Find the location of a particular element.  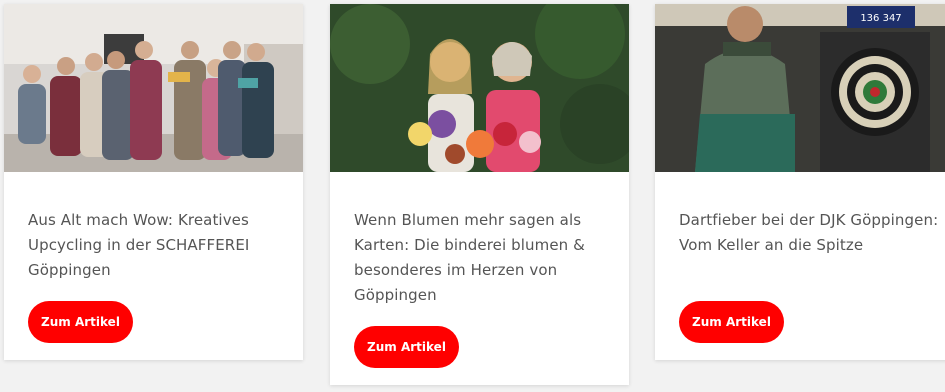

article-image-flowers is located at coordinates (479, 88).